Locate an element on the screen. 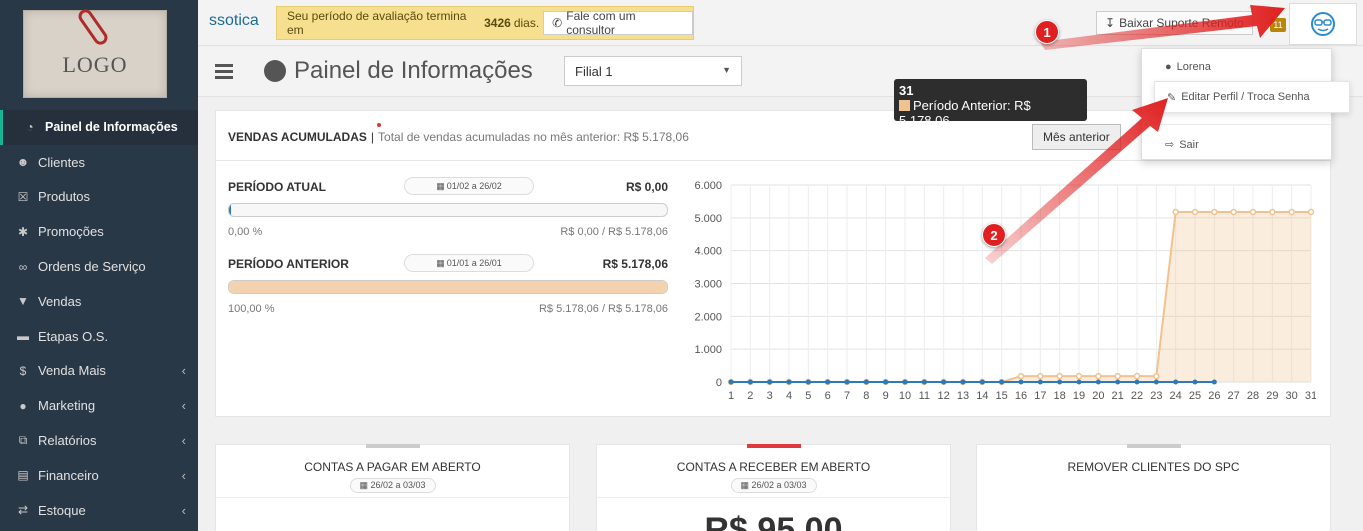 The height and width of the screenshot is (531, 1363). annotation-arrows is located at coordinates (1135, 134).